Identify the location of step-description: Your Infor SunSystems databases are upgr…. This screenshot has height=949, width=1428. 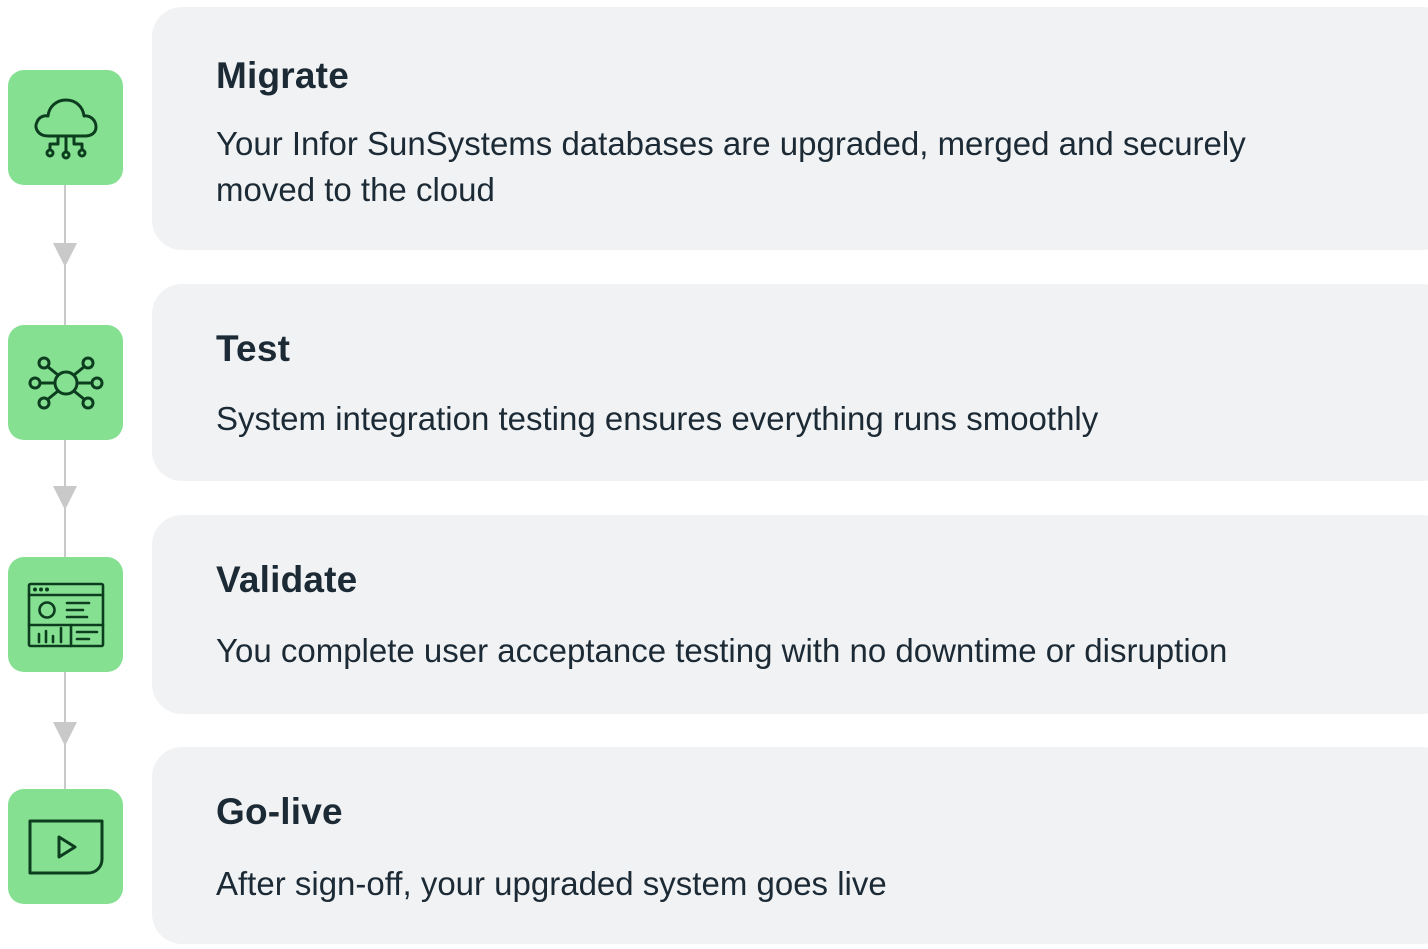
(731, 166).